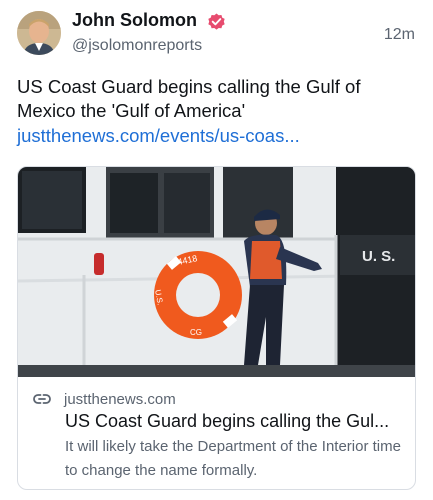 This screenshot has width=433, height=500. Describe the element at coordinates (216, 21) in the screenshot. I see `verified-badge-icon` at that location.